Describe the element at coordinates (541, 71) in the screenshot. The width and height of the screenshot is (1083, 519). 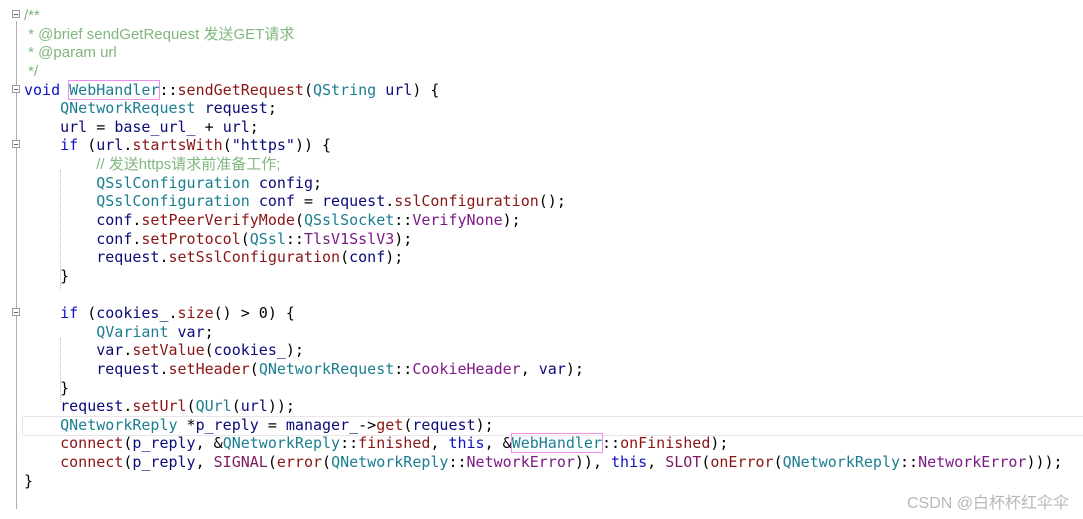
I see `code-line: */` at that location.